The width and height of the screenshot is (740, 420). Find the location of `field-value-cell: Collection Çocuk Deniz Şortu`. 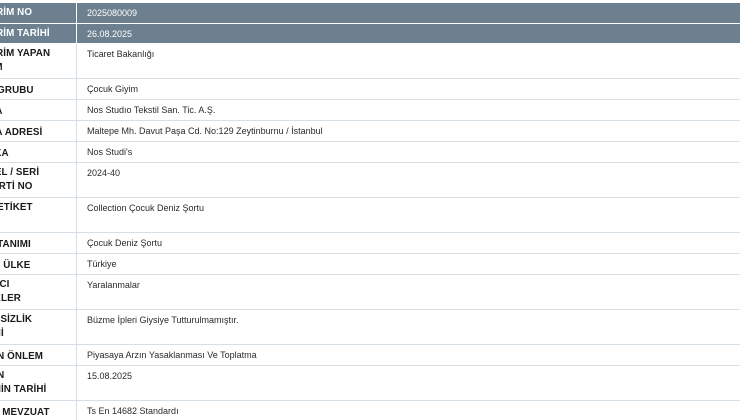

field-value-cell: Collection Çocuk Deniz Şortu is located at coordinates (408, 215).